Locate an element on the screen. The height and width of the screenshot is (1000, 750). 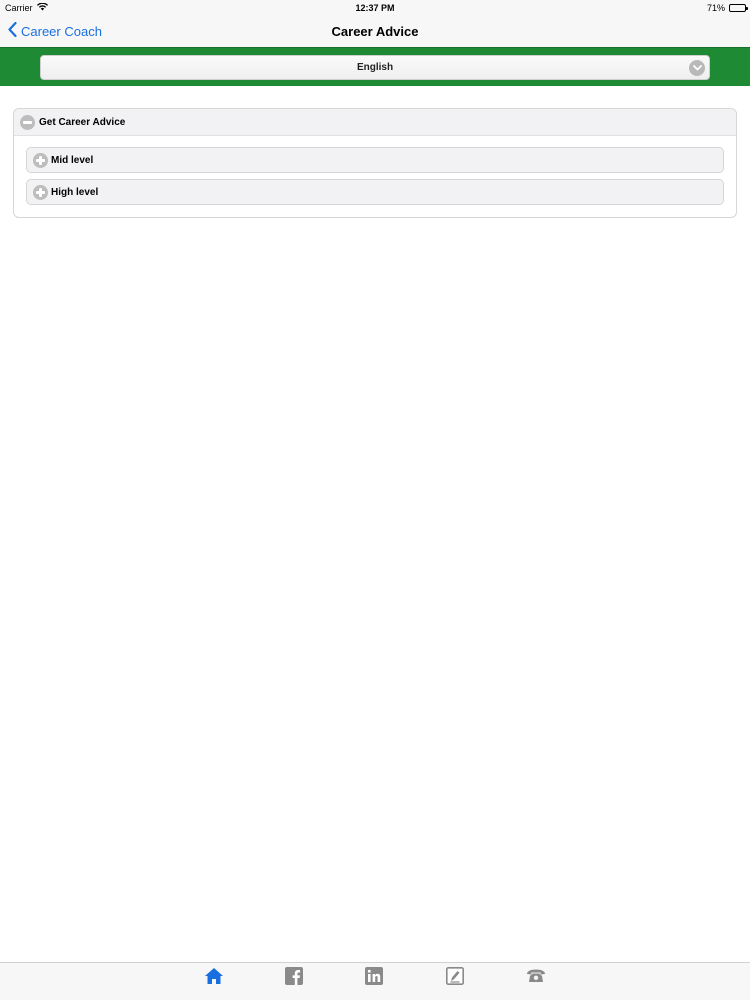
page-title: Career Advice is located at coordinates (375, 31).